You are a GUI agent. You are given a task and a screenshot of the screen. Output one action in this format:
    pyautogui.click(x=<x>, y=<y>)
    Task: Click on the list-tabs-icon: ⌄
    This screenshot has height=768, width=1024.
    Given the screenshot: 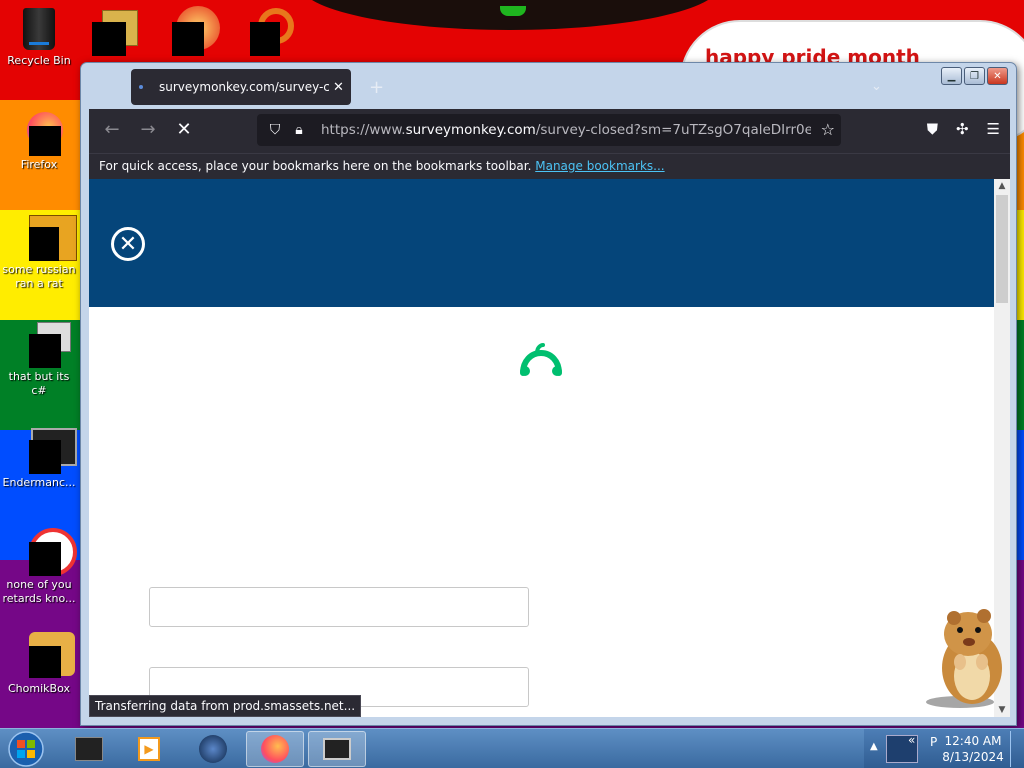 What is the action you would take?
    pyautogui.click(x=876, y=86)
    